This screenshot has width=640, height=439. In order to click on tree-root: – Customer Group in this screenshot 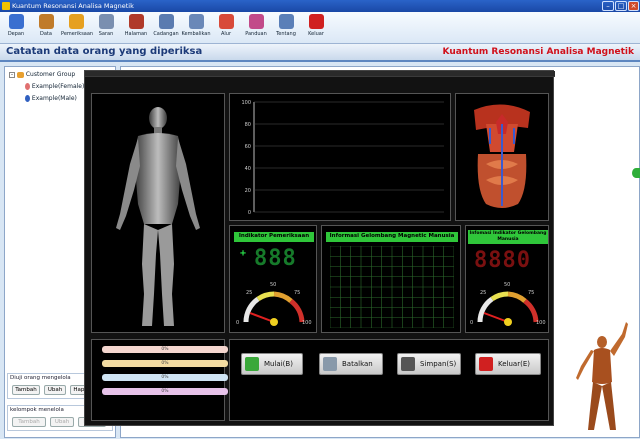, I will do `click(42, 74)`.